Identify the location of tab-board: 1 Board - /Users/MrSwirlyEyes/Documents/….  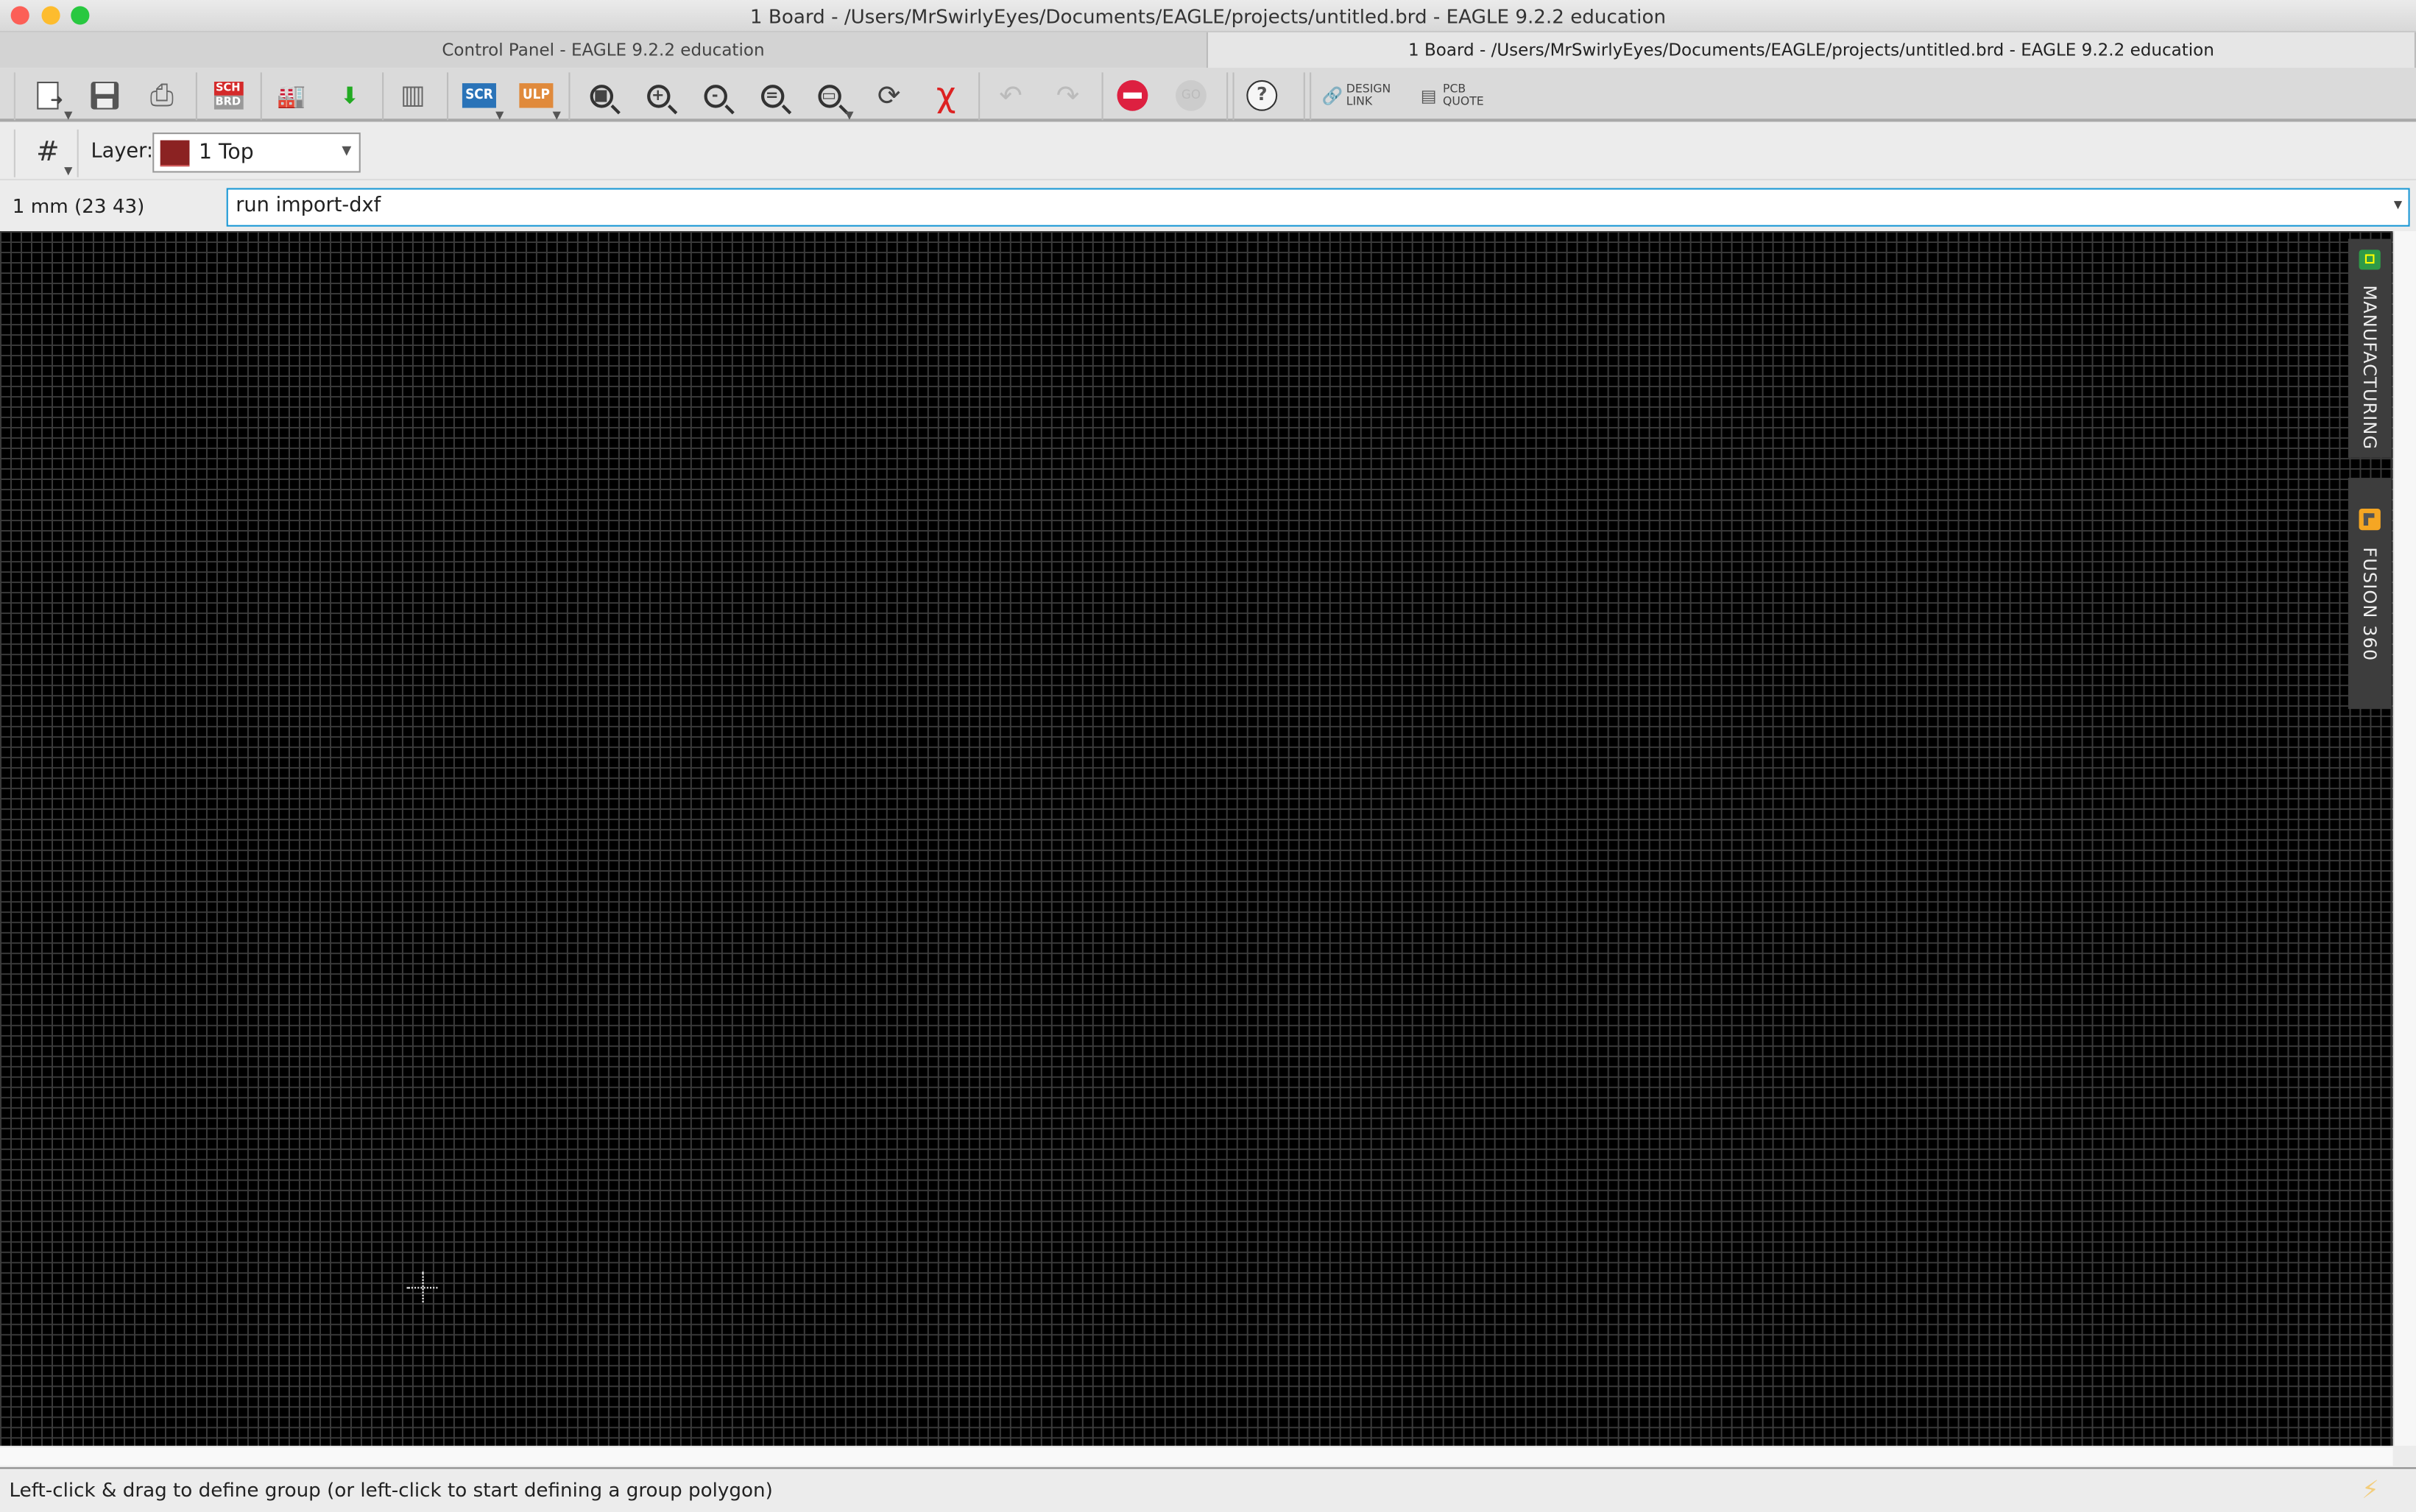
(1812, 50).